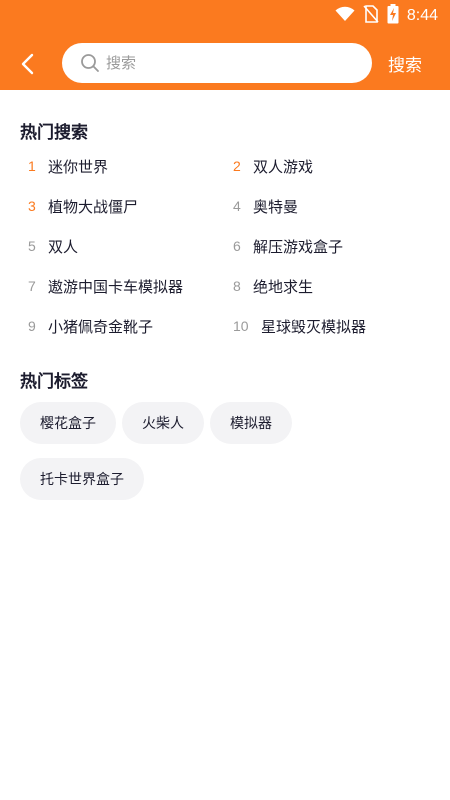 This screenshot has width=450, height=800. I want to click on rank-number: 8, so click(237, 286).